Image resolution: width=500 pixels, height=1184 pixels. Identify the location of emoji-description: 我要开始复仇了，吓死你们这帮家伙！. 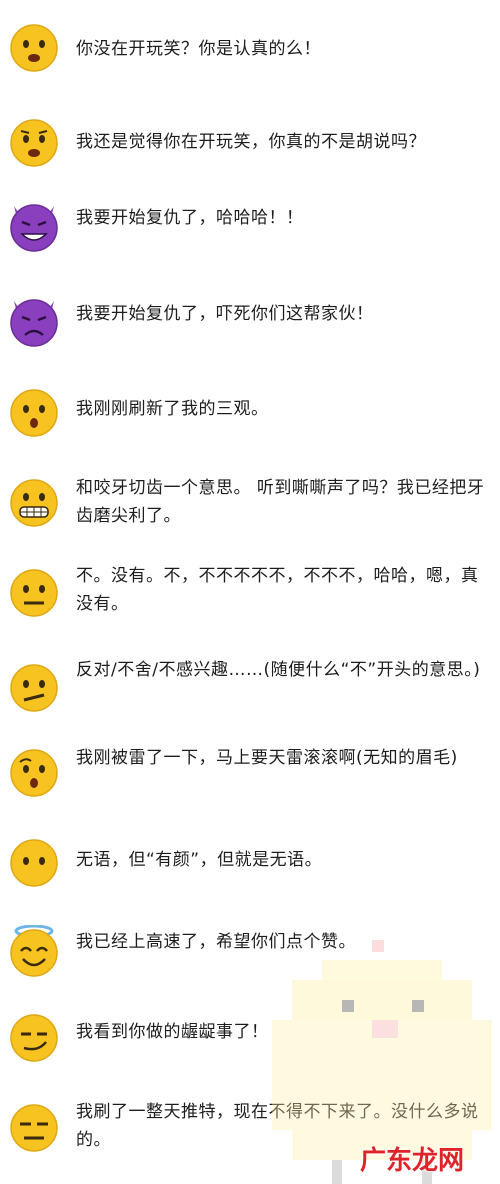
(225, 314).